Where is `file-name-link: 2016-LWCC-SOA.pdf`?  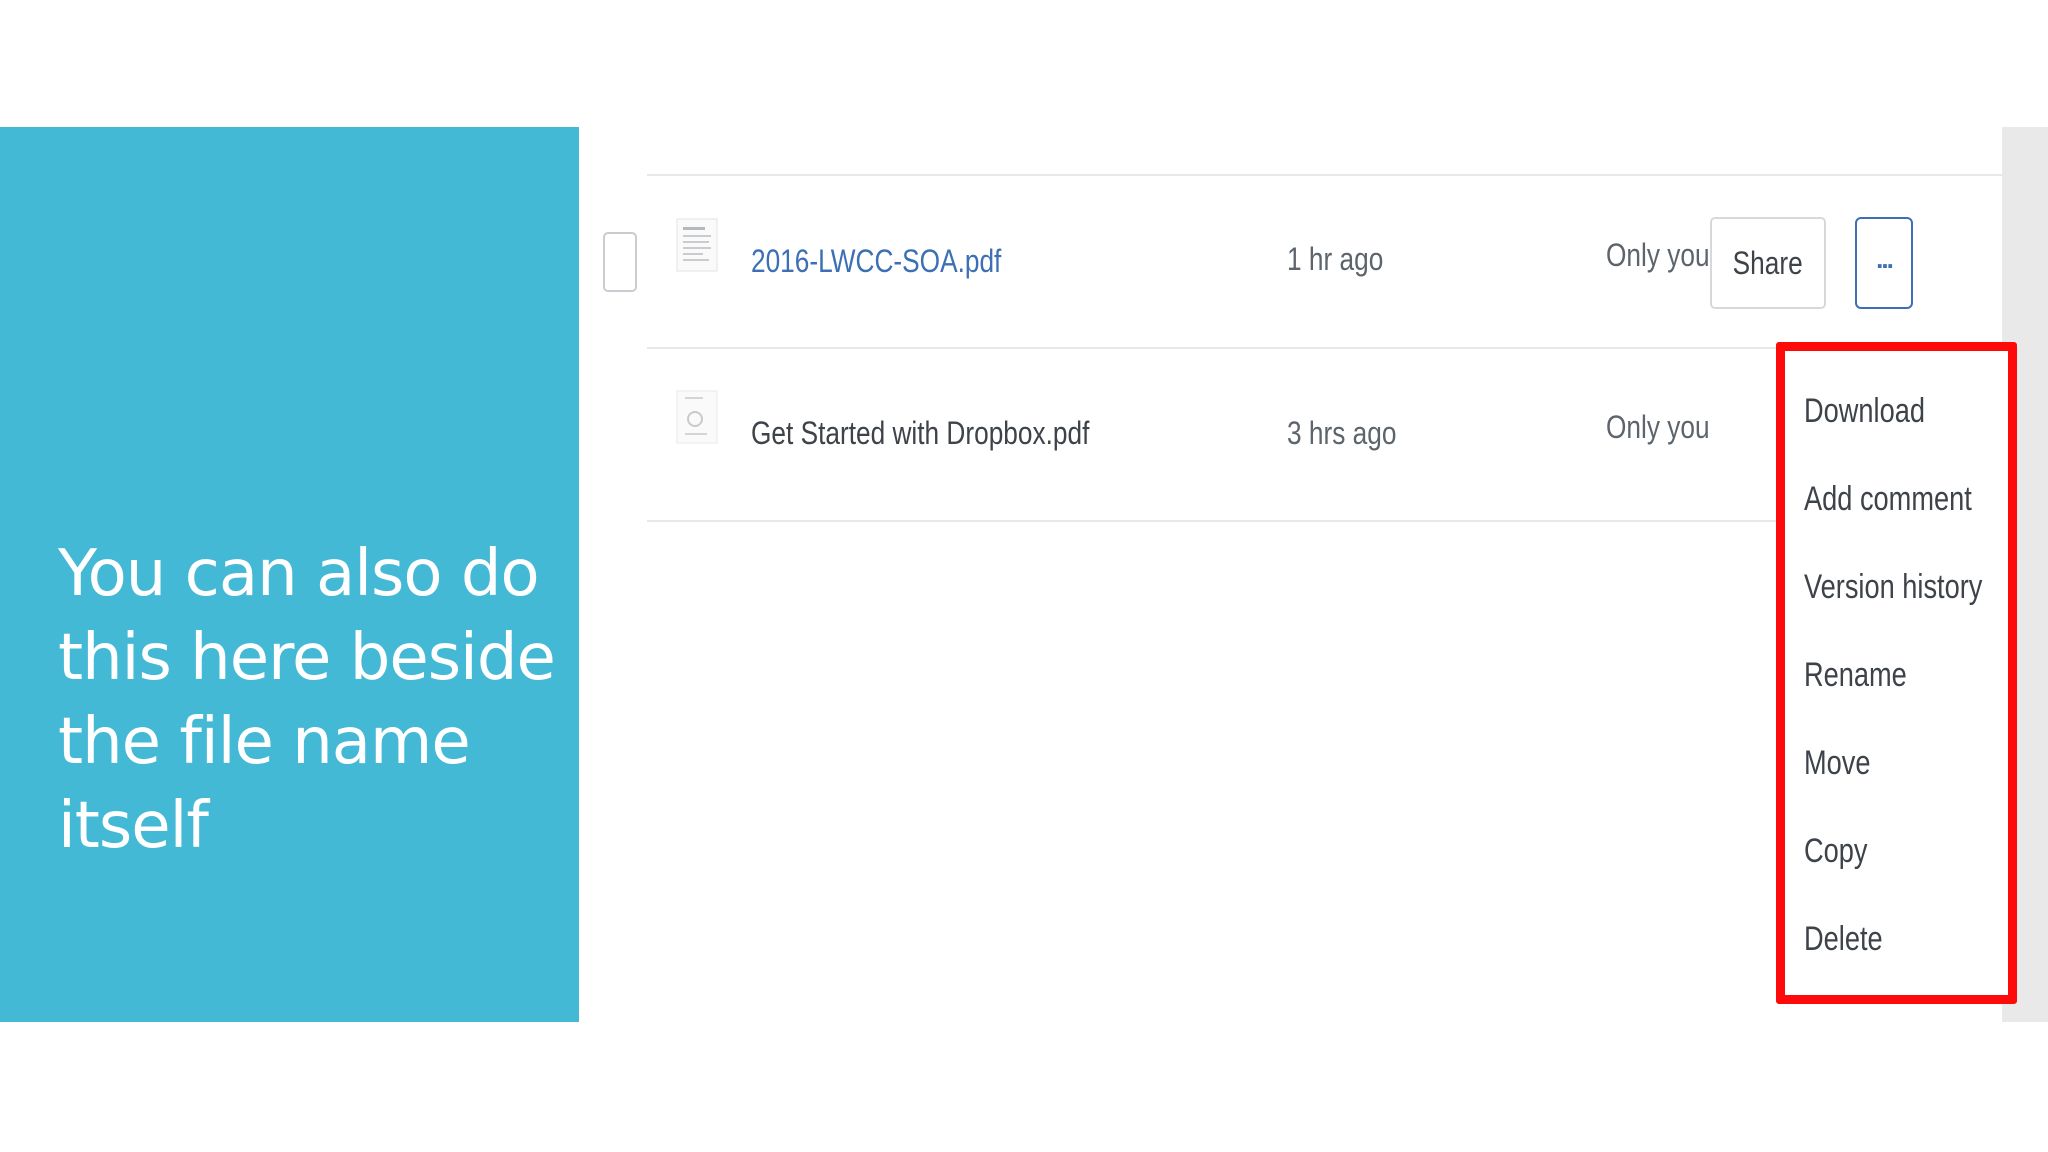 file-name-link: 2016-LWCC-SOA.pdf is located at coordinates (876, 261).